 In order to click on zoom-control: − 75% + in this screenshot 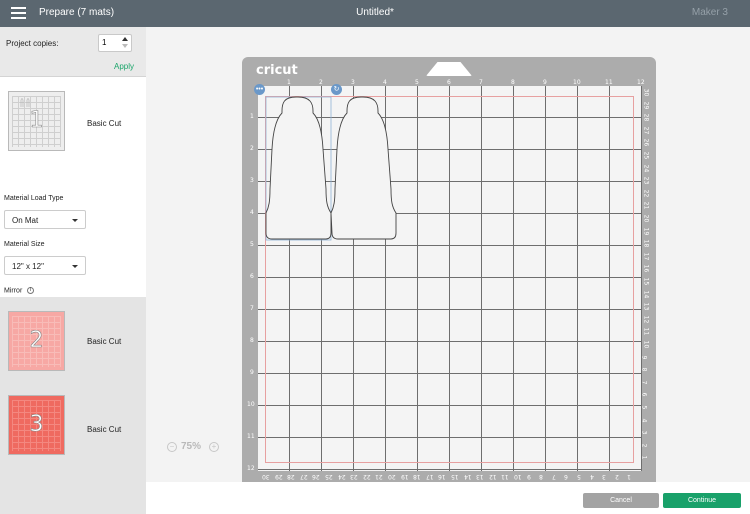, I will do `click(192, 447)`.